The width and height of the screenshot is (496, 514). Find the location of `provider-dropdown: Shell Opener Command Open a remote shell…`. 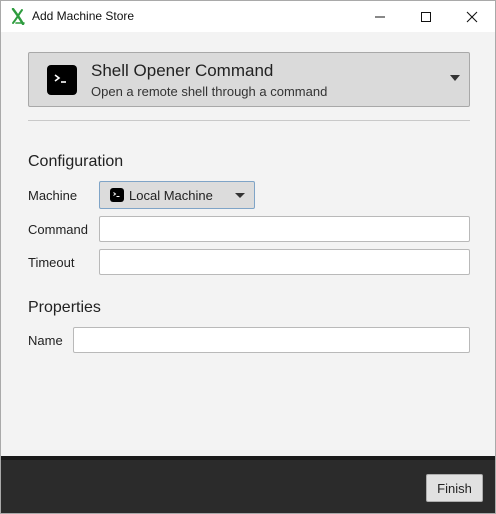

provider-dropdown: Shell Opener Command Open a remote shell… is located at coordinates (249, 79).